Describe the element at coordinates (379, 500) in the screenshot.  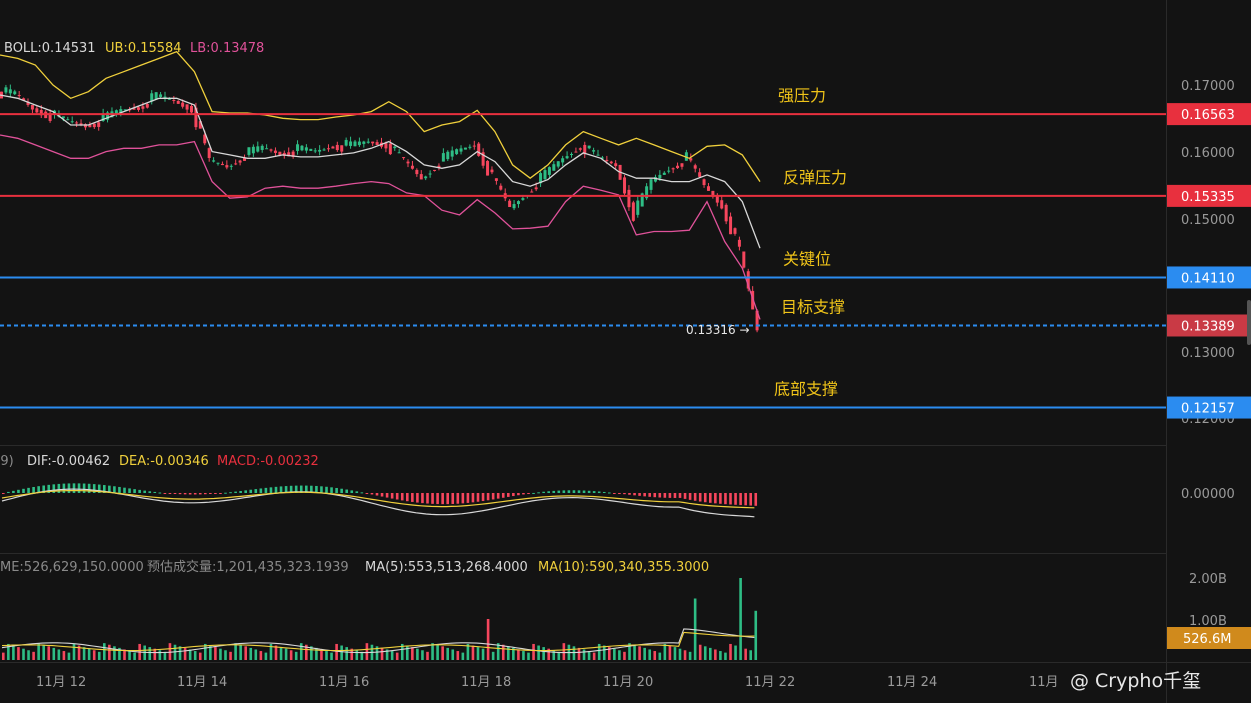
I see `macd-panel` at that location.